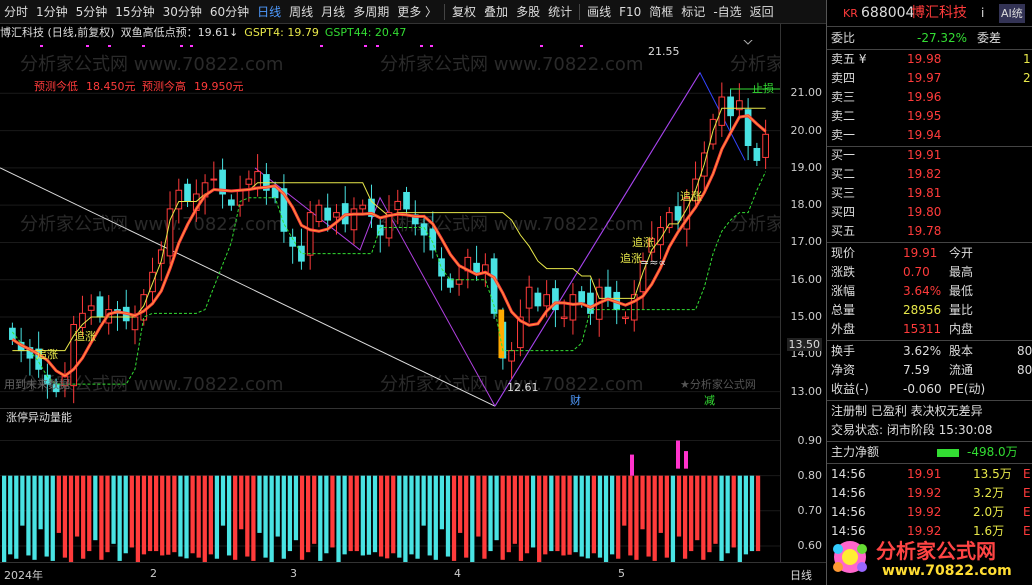 Image resolution: width=1032 pixels, height=585 pixels. Describe the element at coordinates (727, 12) in the screenshot. I see `toolbar-item: -自选` at that location.